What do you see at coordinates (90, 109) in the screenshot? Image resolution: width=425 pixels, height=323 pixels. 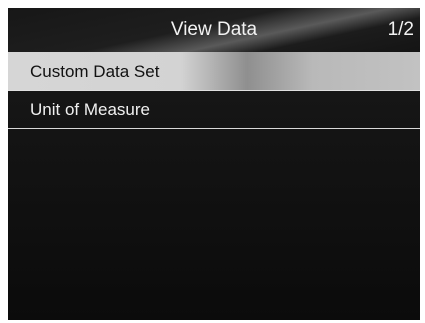 I see `menu-item-label: Unit of Measure` at bounding box center [90, 109].